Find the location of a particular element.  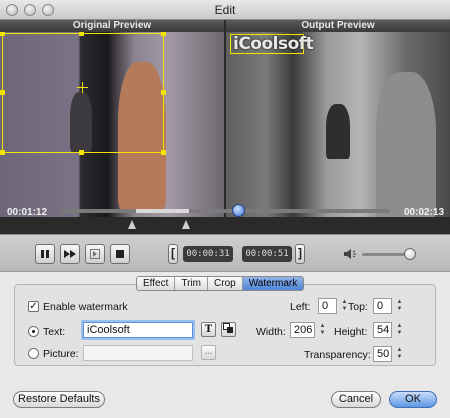

width-label: Width: is located at coordinates (271, 332).